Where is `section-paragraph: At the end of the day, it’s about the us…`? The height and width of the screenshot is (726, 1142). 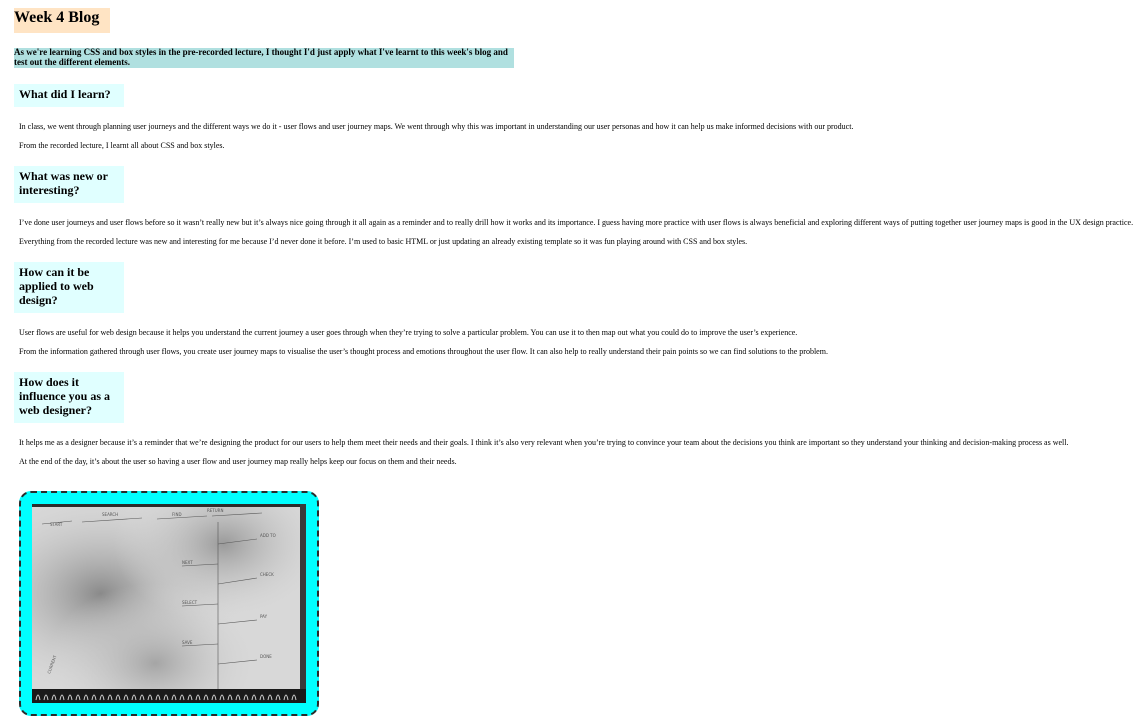 section-paragraph: At the end of the day, it’s about the us… is located at coordinates (238, 461).